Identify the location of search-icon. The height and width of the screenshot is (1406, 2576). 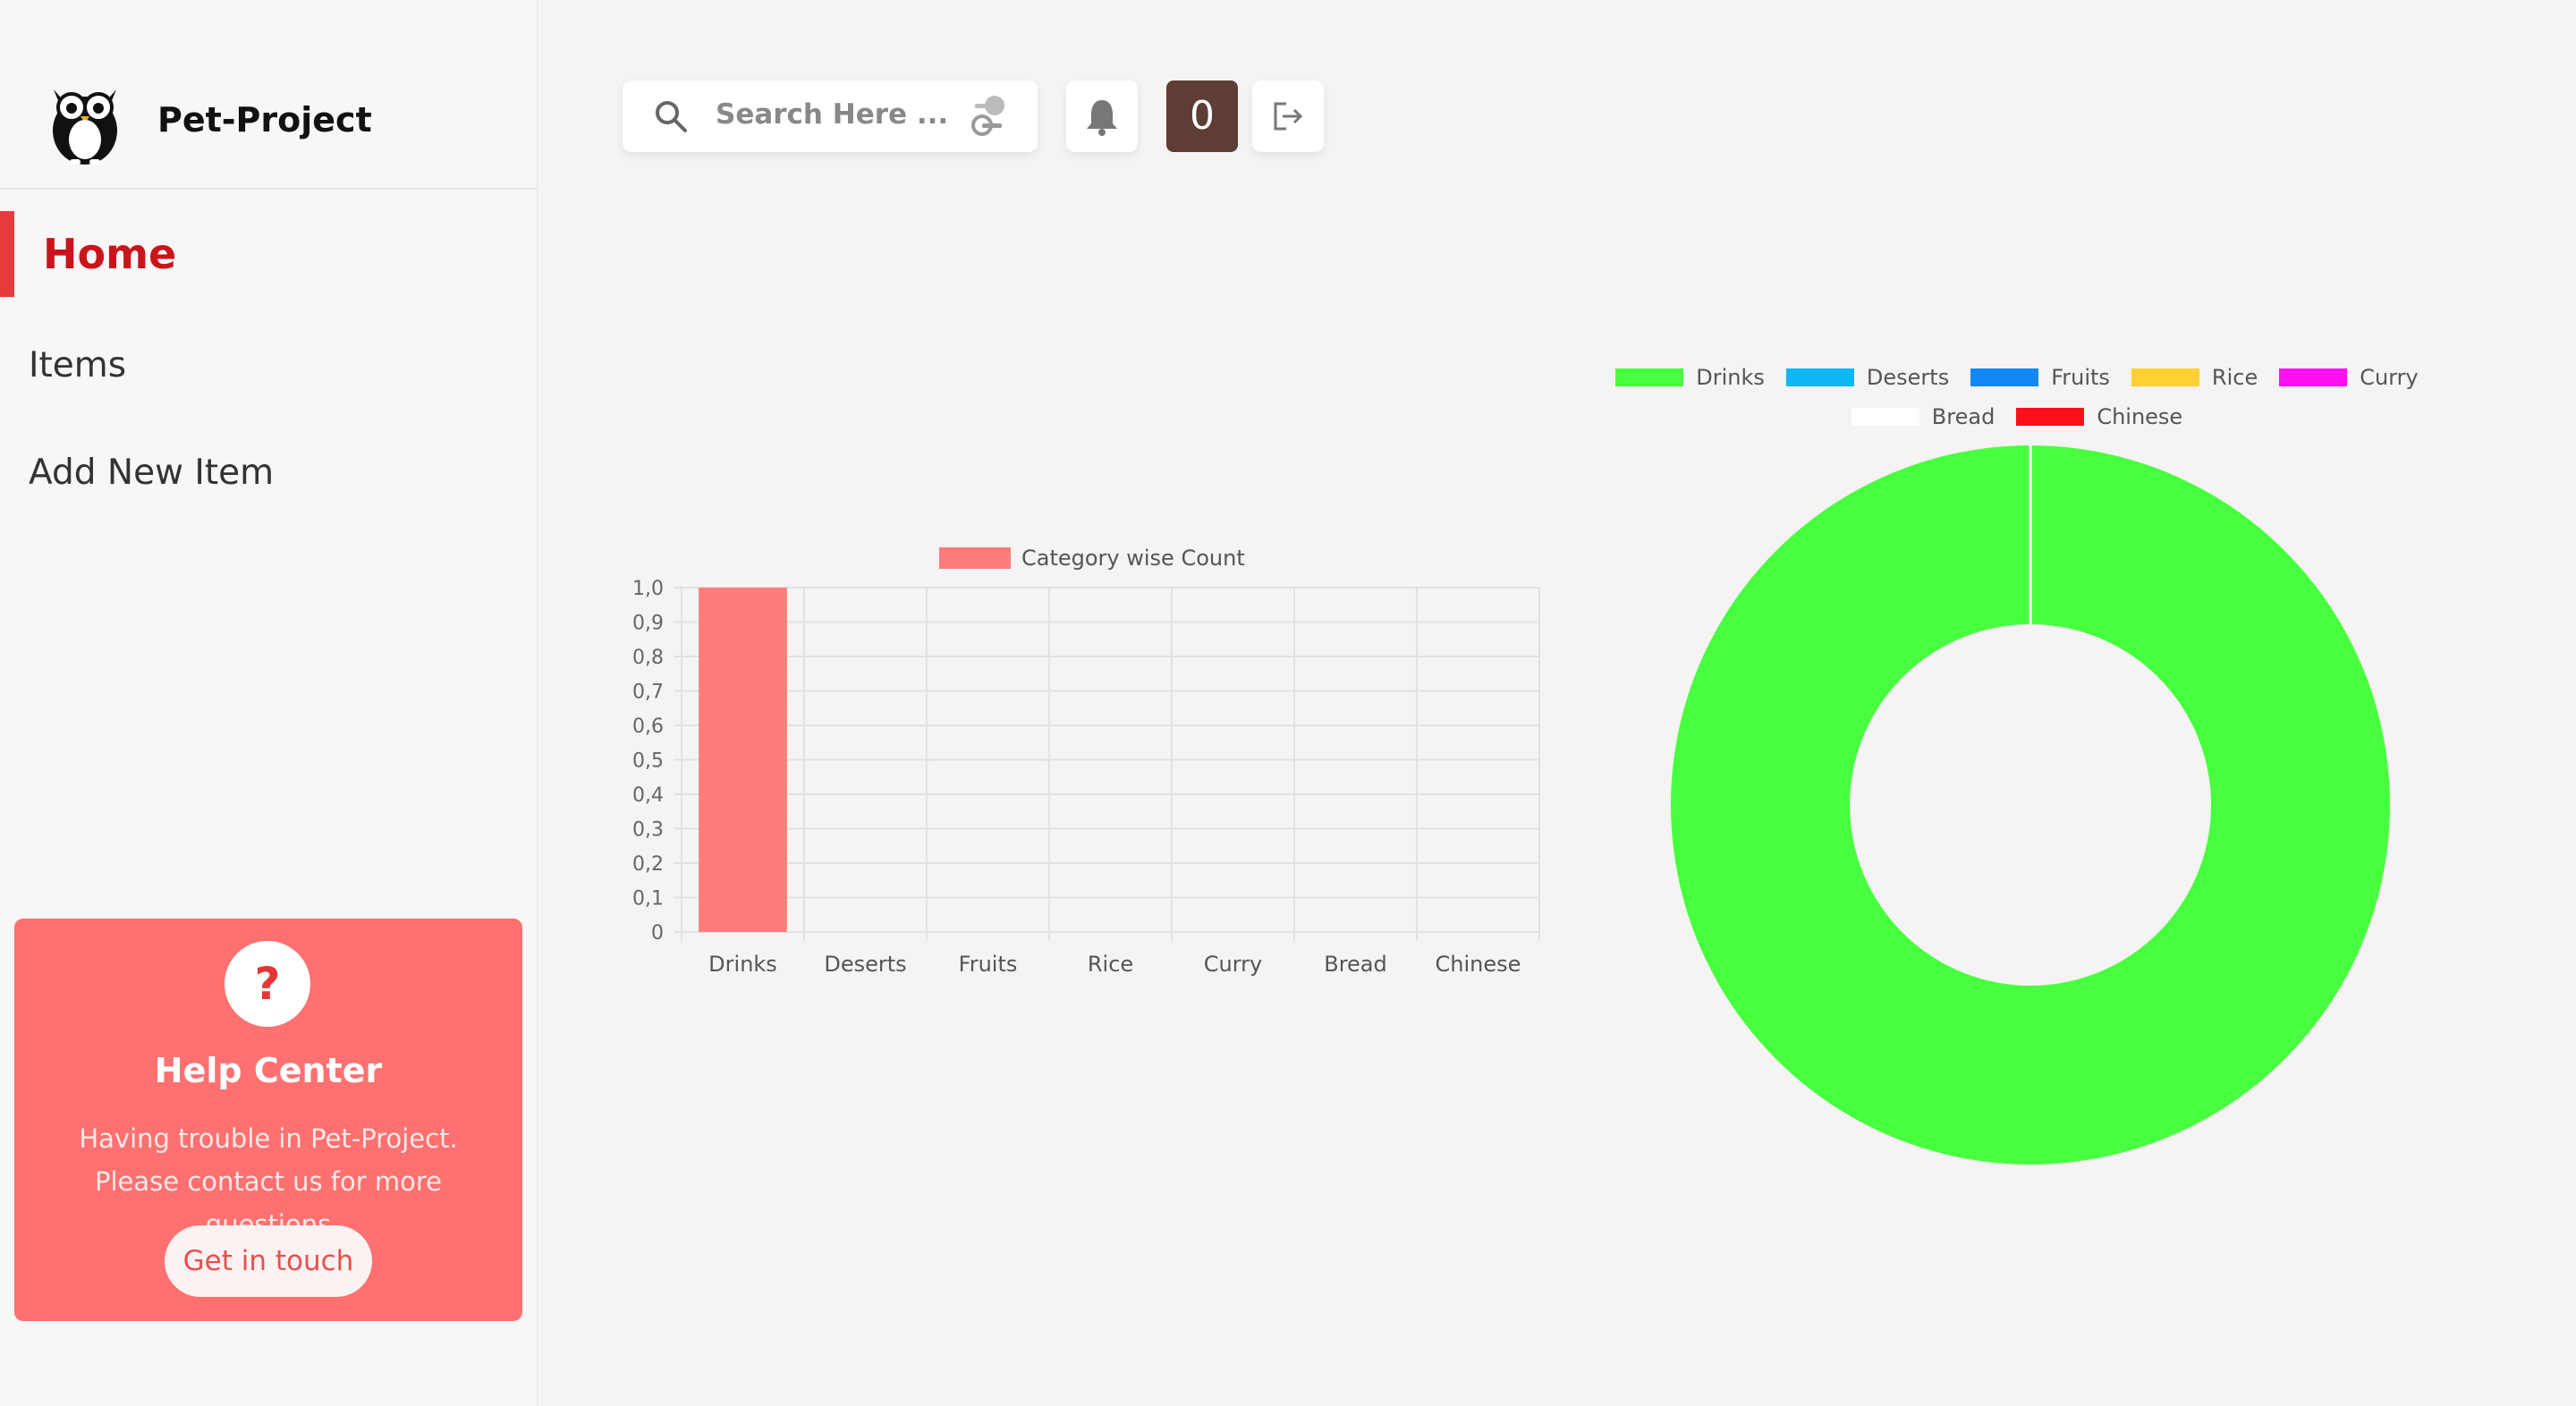
(671, 118).